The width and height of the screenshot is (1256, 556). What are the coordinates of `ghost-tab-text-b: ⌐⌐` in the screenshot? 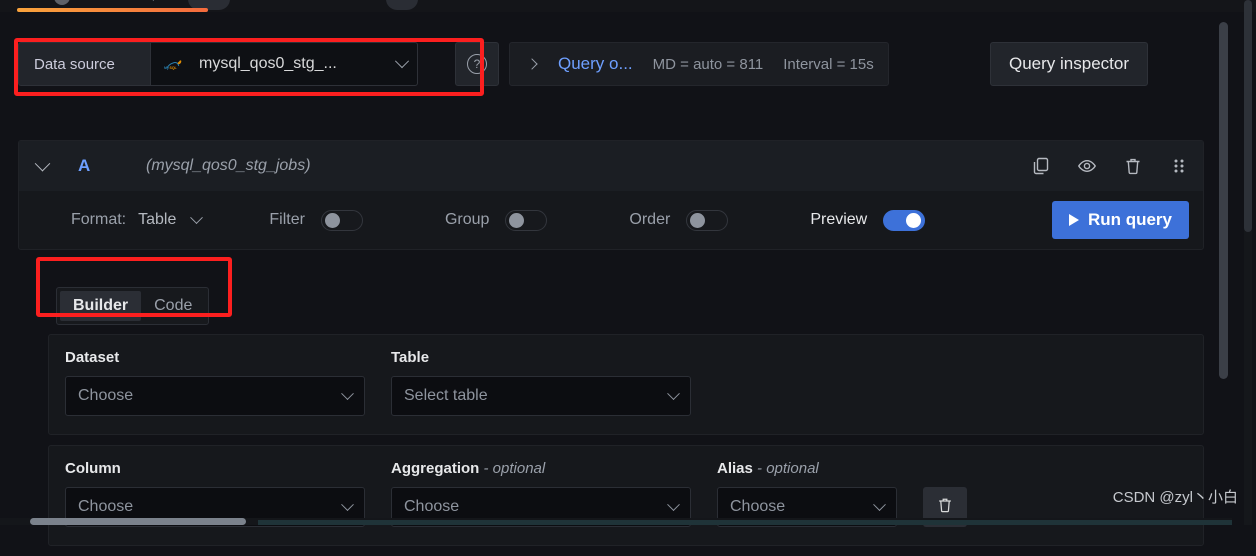 It's located at (294, 1).